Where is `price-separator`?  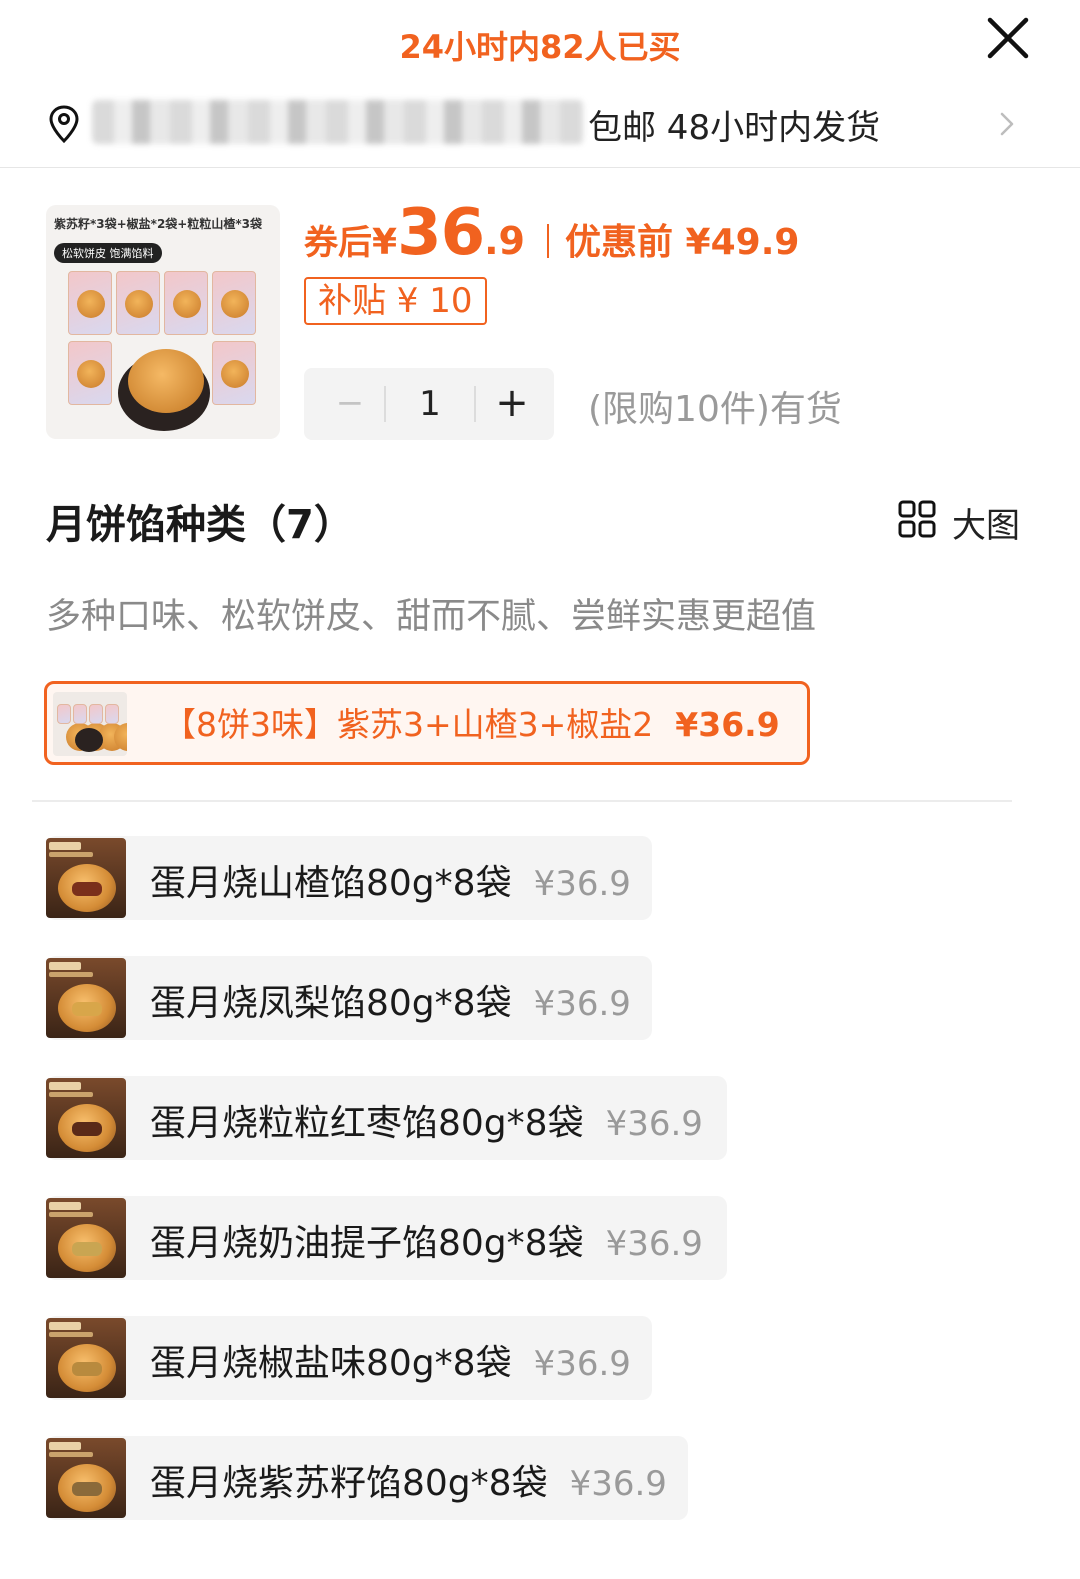
price-separator is located at coordinates (548, 241).